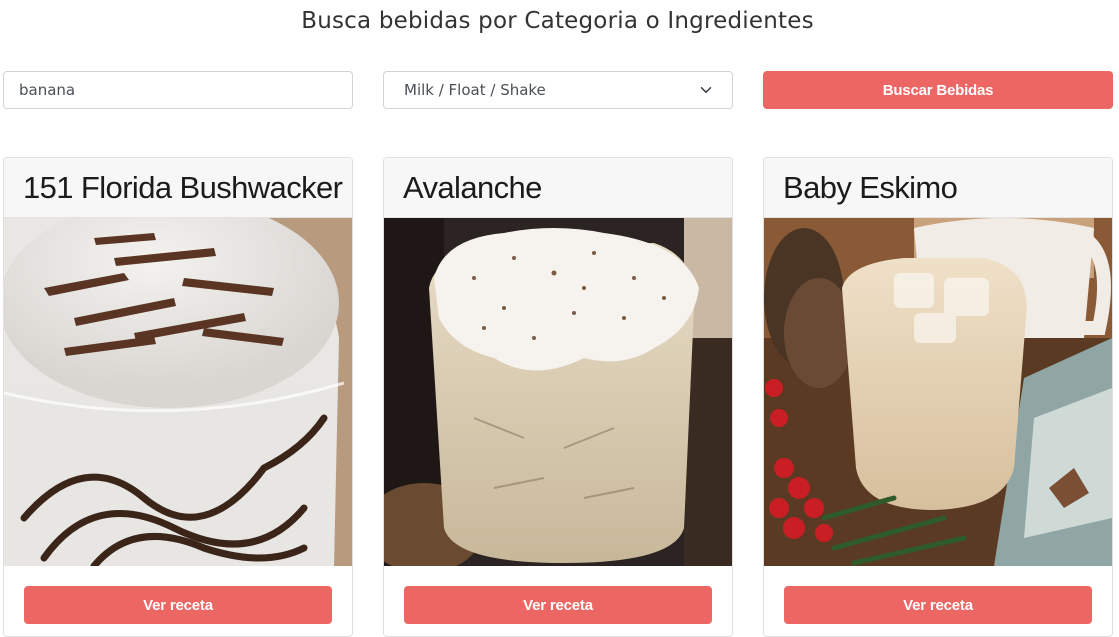 The width and height of the screenshot is (1119, 637). I want to click on chevron-down-icon, so click(706, 90).